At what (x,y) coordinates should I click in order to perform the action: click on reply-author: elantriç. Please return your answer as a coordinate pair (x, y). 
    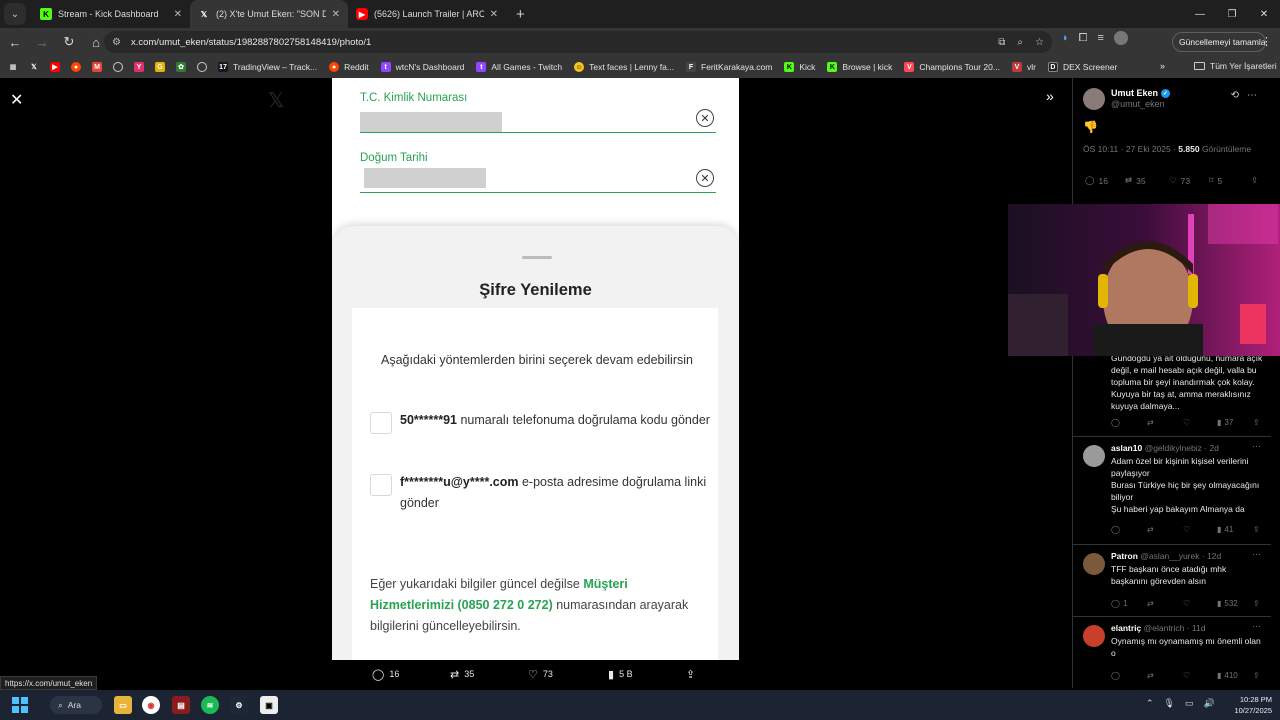
    Looking at the image, I should click on (1126, 628).